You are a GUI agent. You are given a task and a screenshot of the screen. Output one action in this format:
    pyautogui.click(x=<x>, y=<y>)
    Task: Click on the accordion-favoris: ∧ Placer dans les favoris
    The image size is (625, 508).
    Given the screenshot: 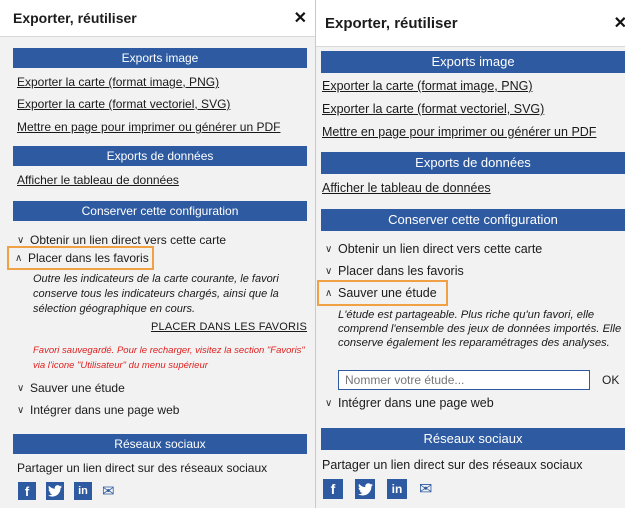 What is the action you would take?
    pyautogui.click(x=80, y=258)
    